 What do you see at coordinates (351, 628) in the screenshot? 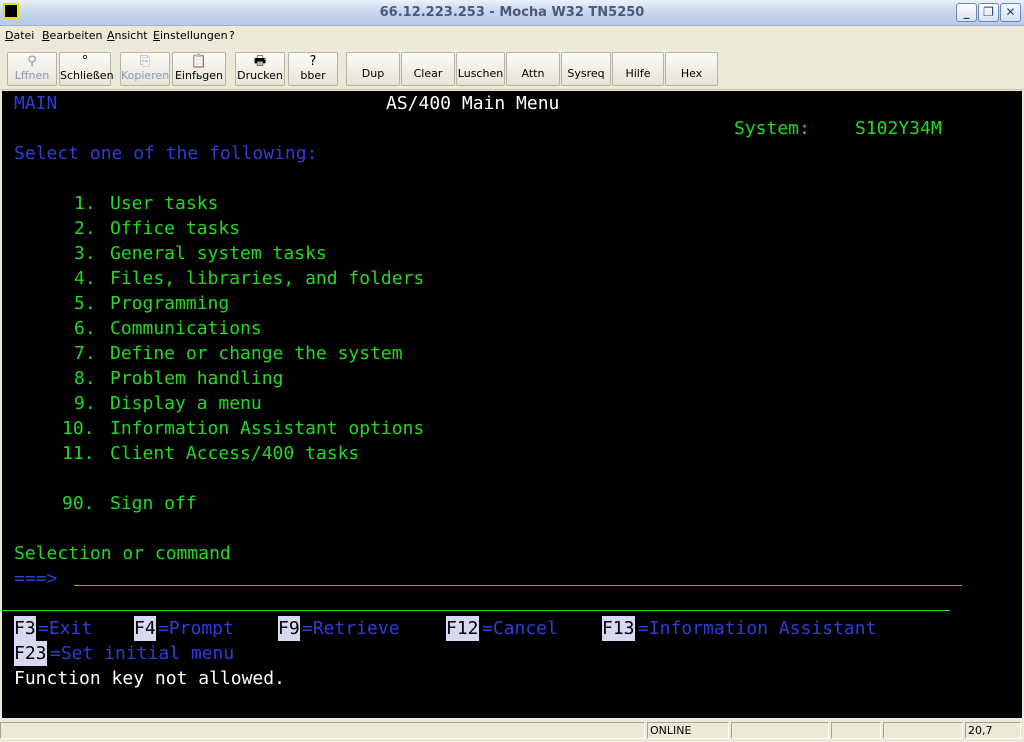
I see `fkey-f9-label: =Retrieve` at bounding box center [351, 628].